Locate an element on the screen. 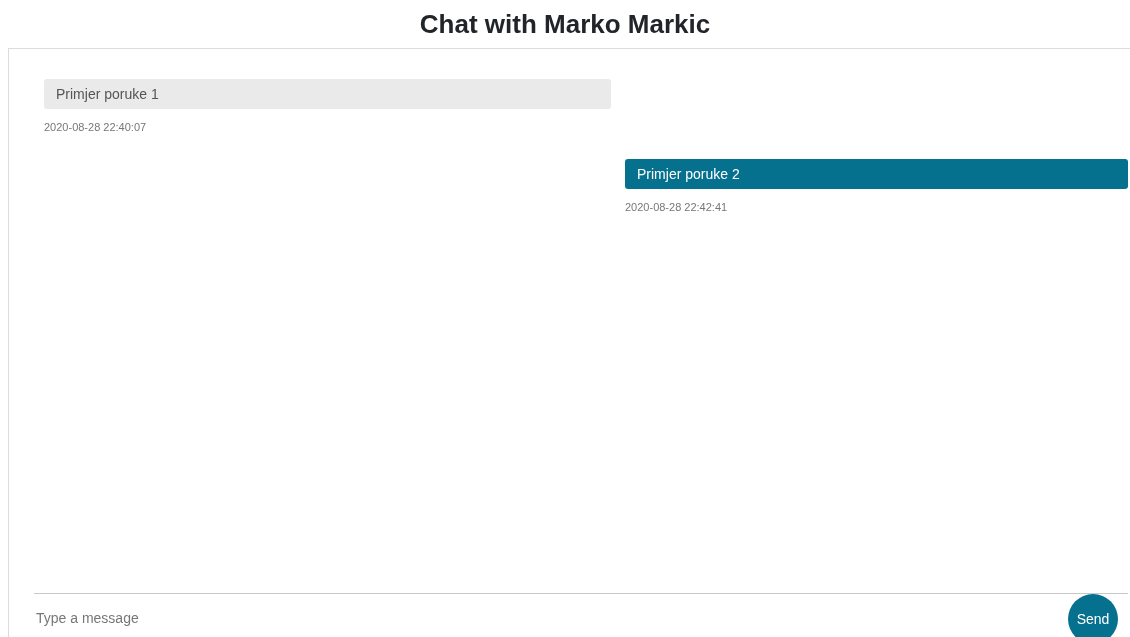 The width and height of the screenshot is (1130, 637). message-bubble: Primjer poruke 2 is located at coordinates (876, 174).